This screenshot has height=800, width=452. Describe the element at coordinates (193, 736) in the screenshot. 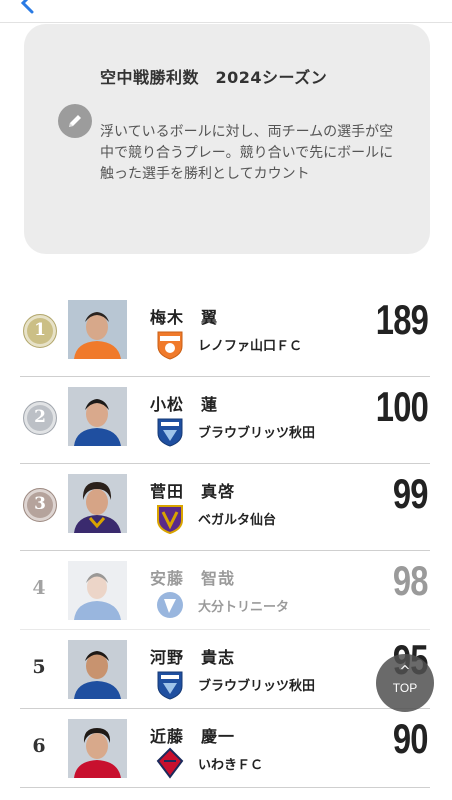

I see `player-name: 近藤 慶一` at that location.